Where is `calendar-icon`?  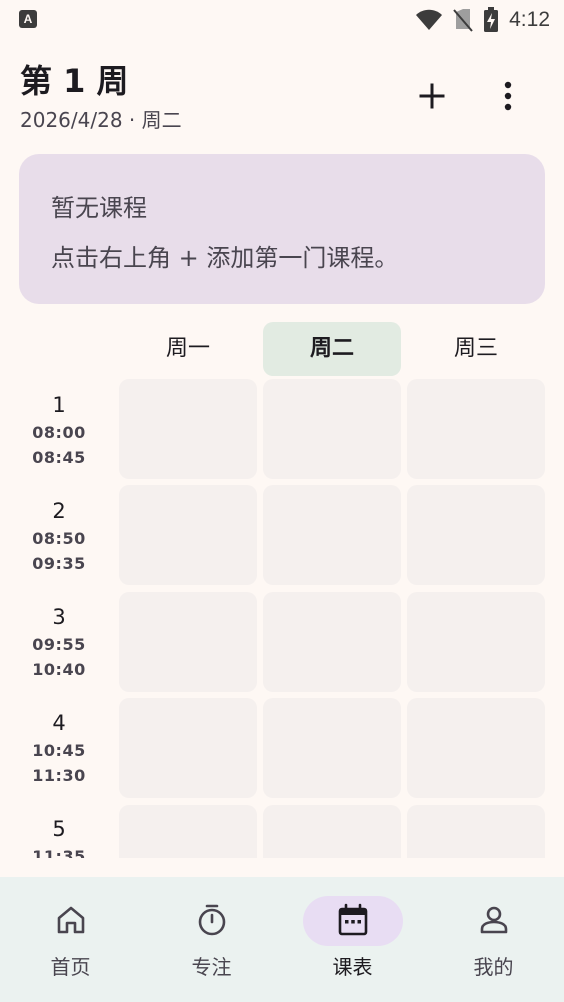 calendar-icon is located at coordinates (353, 919).